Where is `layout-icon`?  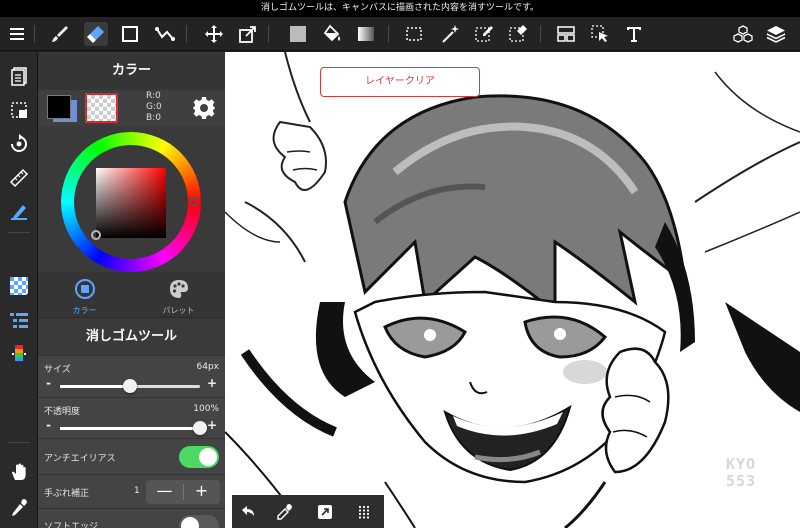
layout-icon is located at coordinates (566, 34).